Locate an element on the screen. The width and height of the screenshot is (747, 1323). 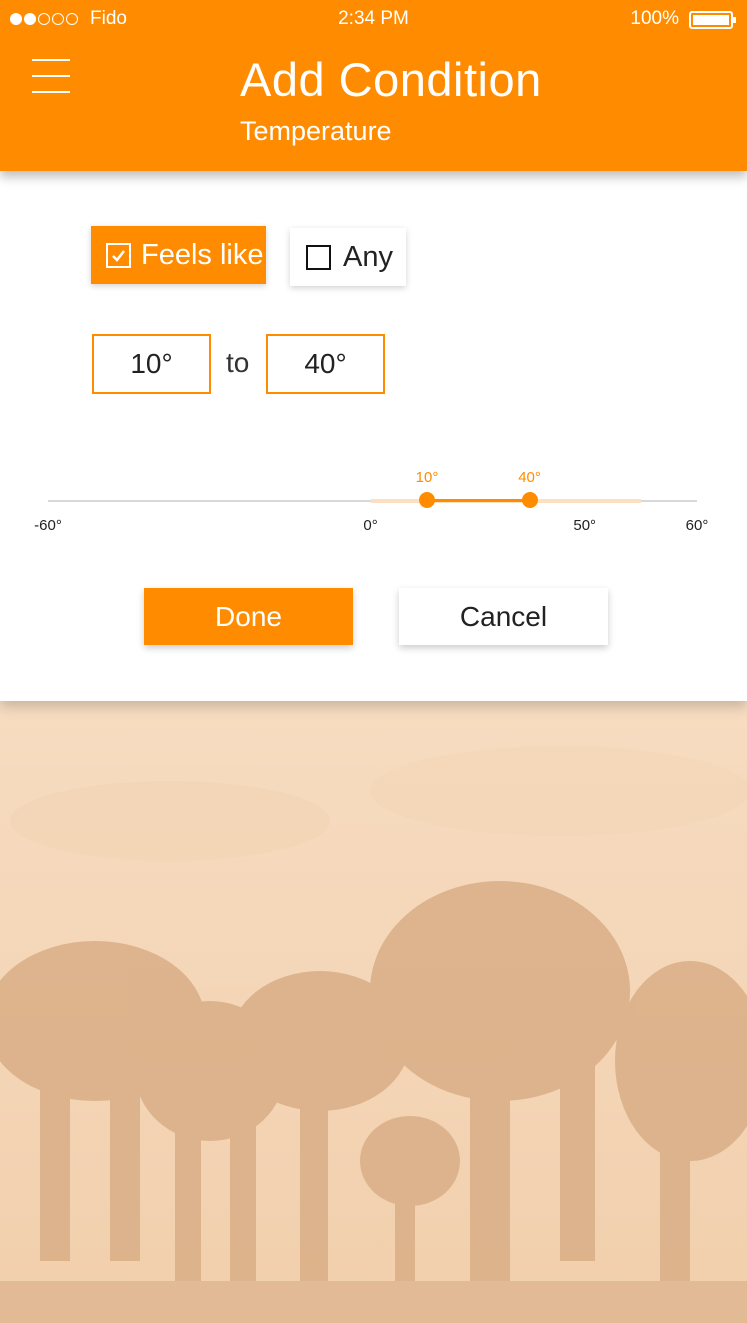
slider-selected-range is located at coordinates (478, 500).